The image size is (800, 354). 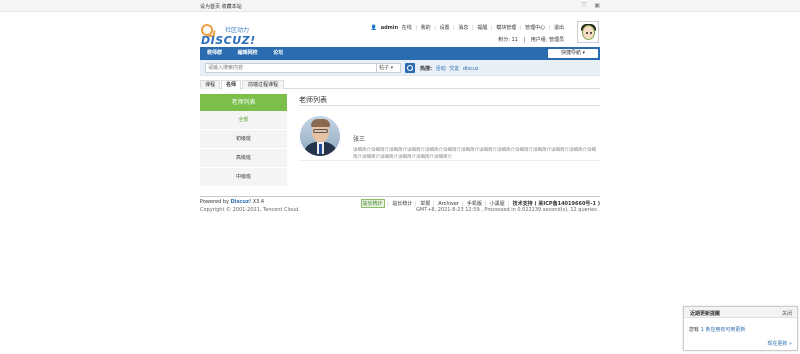 I want to click on module-manage-link: 模块管理, so click(x=506, y=28).